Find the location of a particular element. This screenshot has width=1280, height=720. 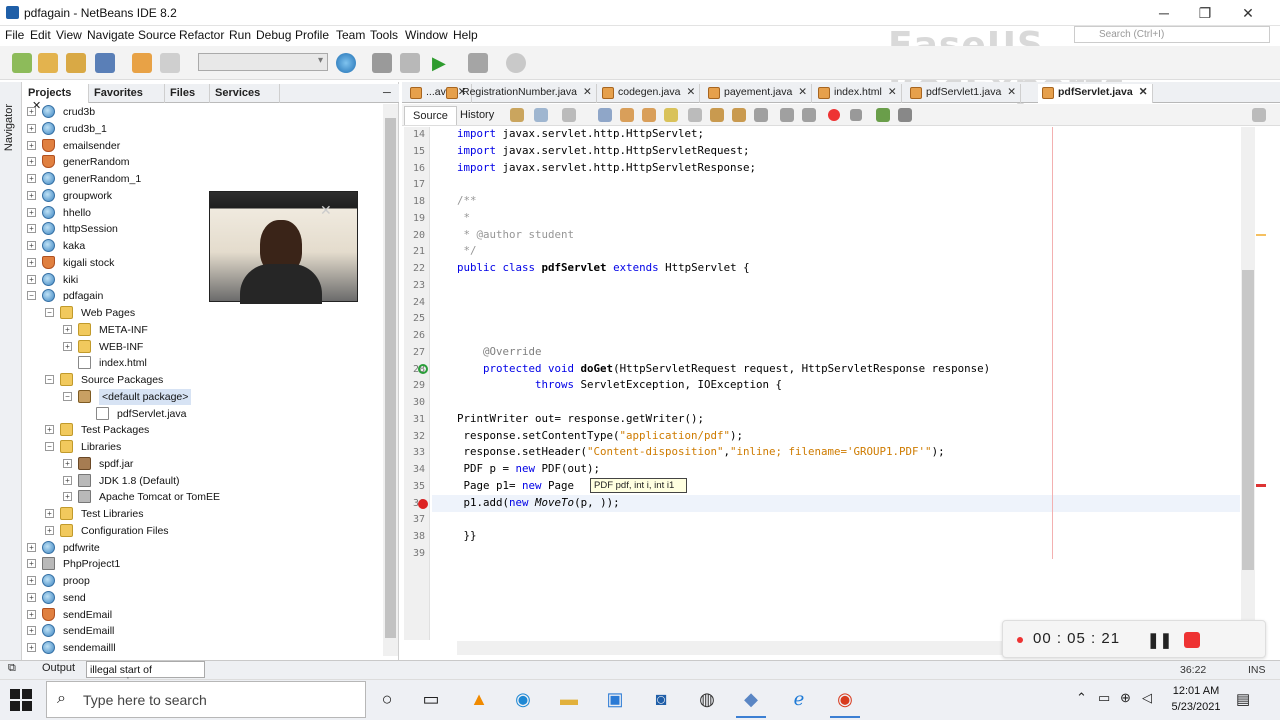

stop-button is located at coordinates (1192, 640).